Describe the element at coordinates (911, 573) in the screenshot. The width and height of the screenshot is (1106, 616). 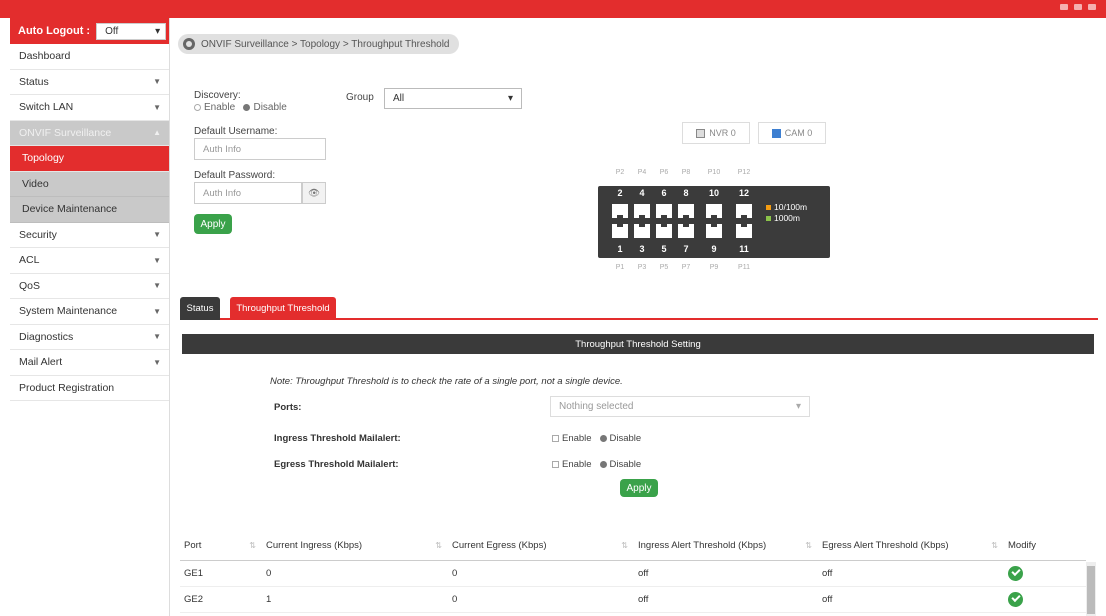
I see `cell-egress-threshold: off` at that location.